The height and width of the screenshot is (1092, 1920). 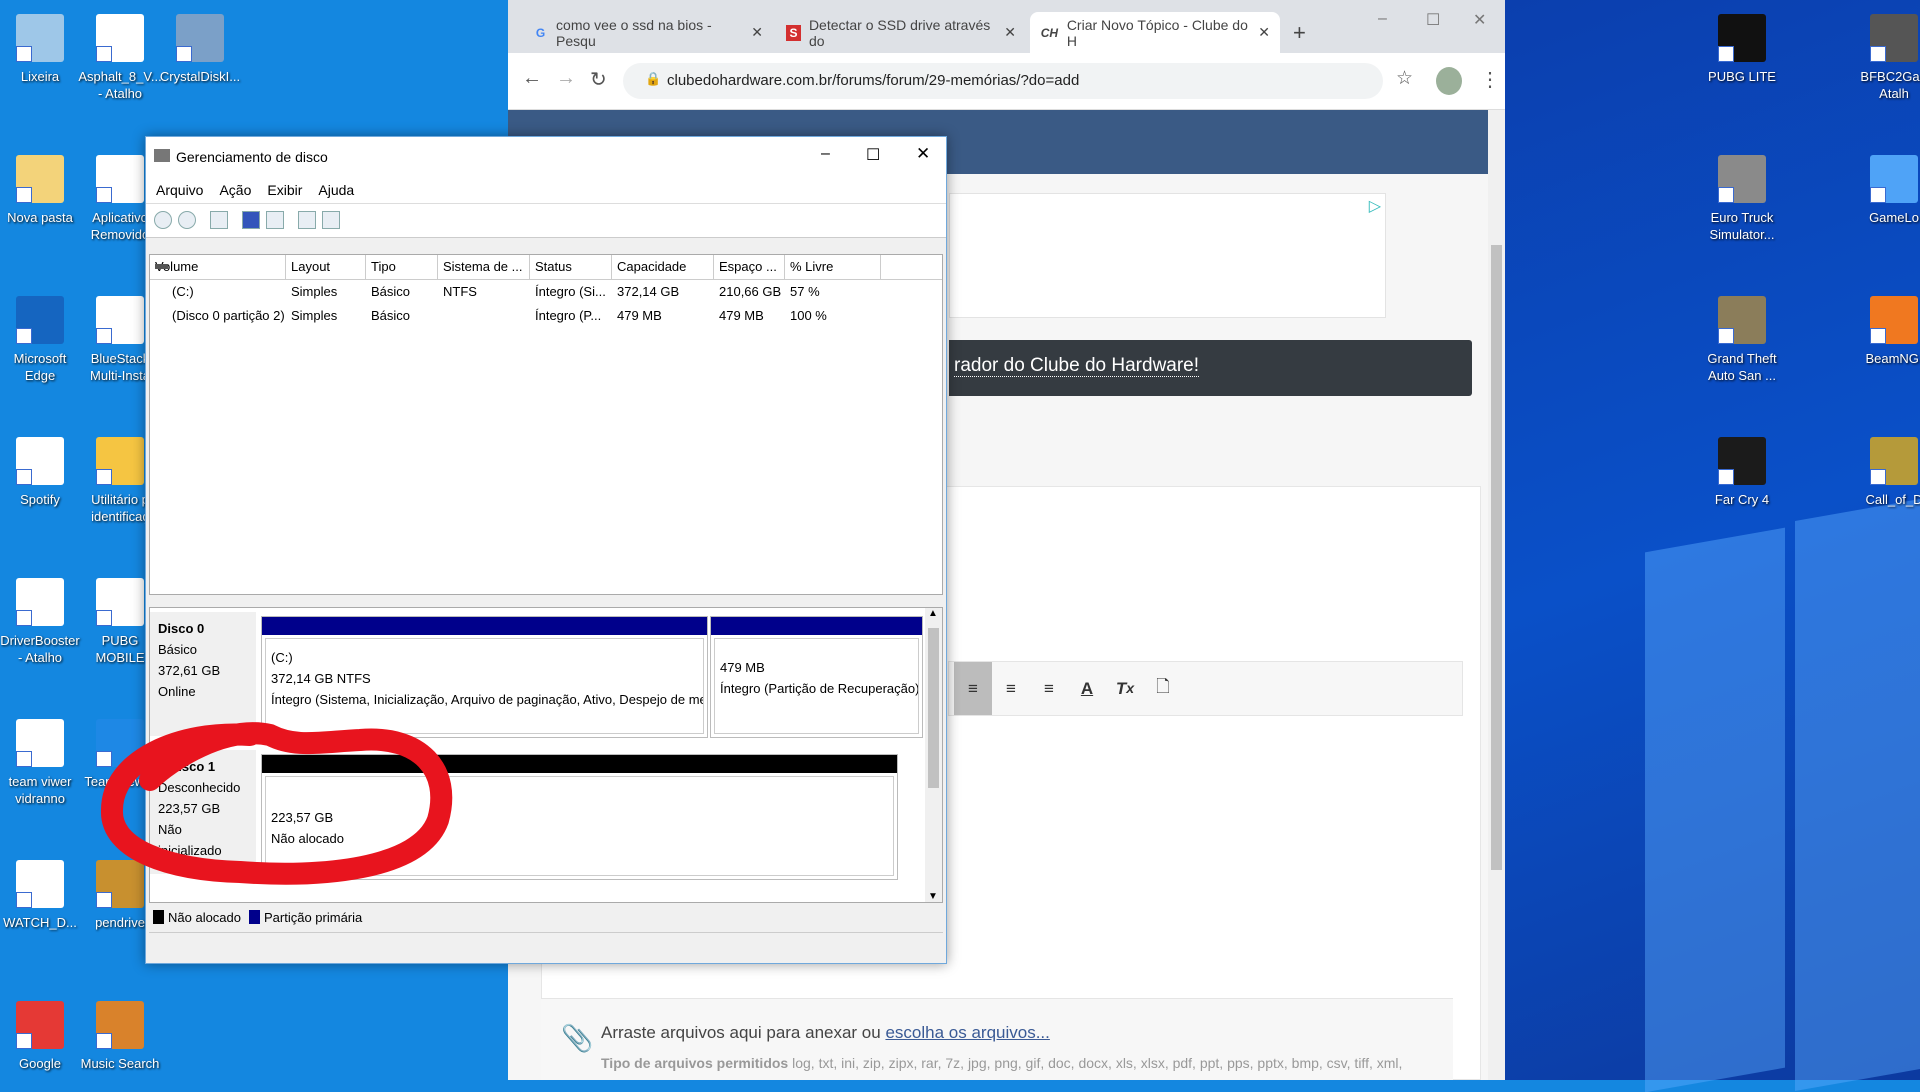 I want to click on red-circle-annotation, so click(x=277, y=803).